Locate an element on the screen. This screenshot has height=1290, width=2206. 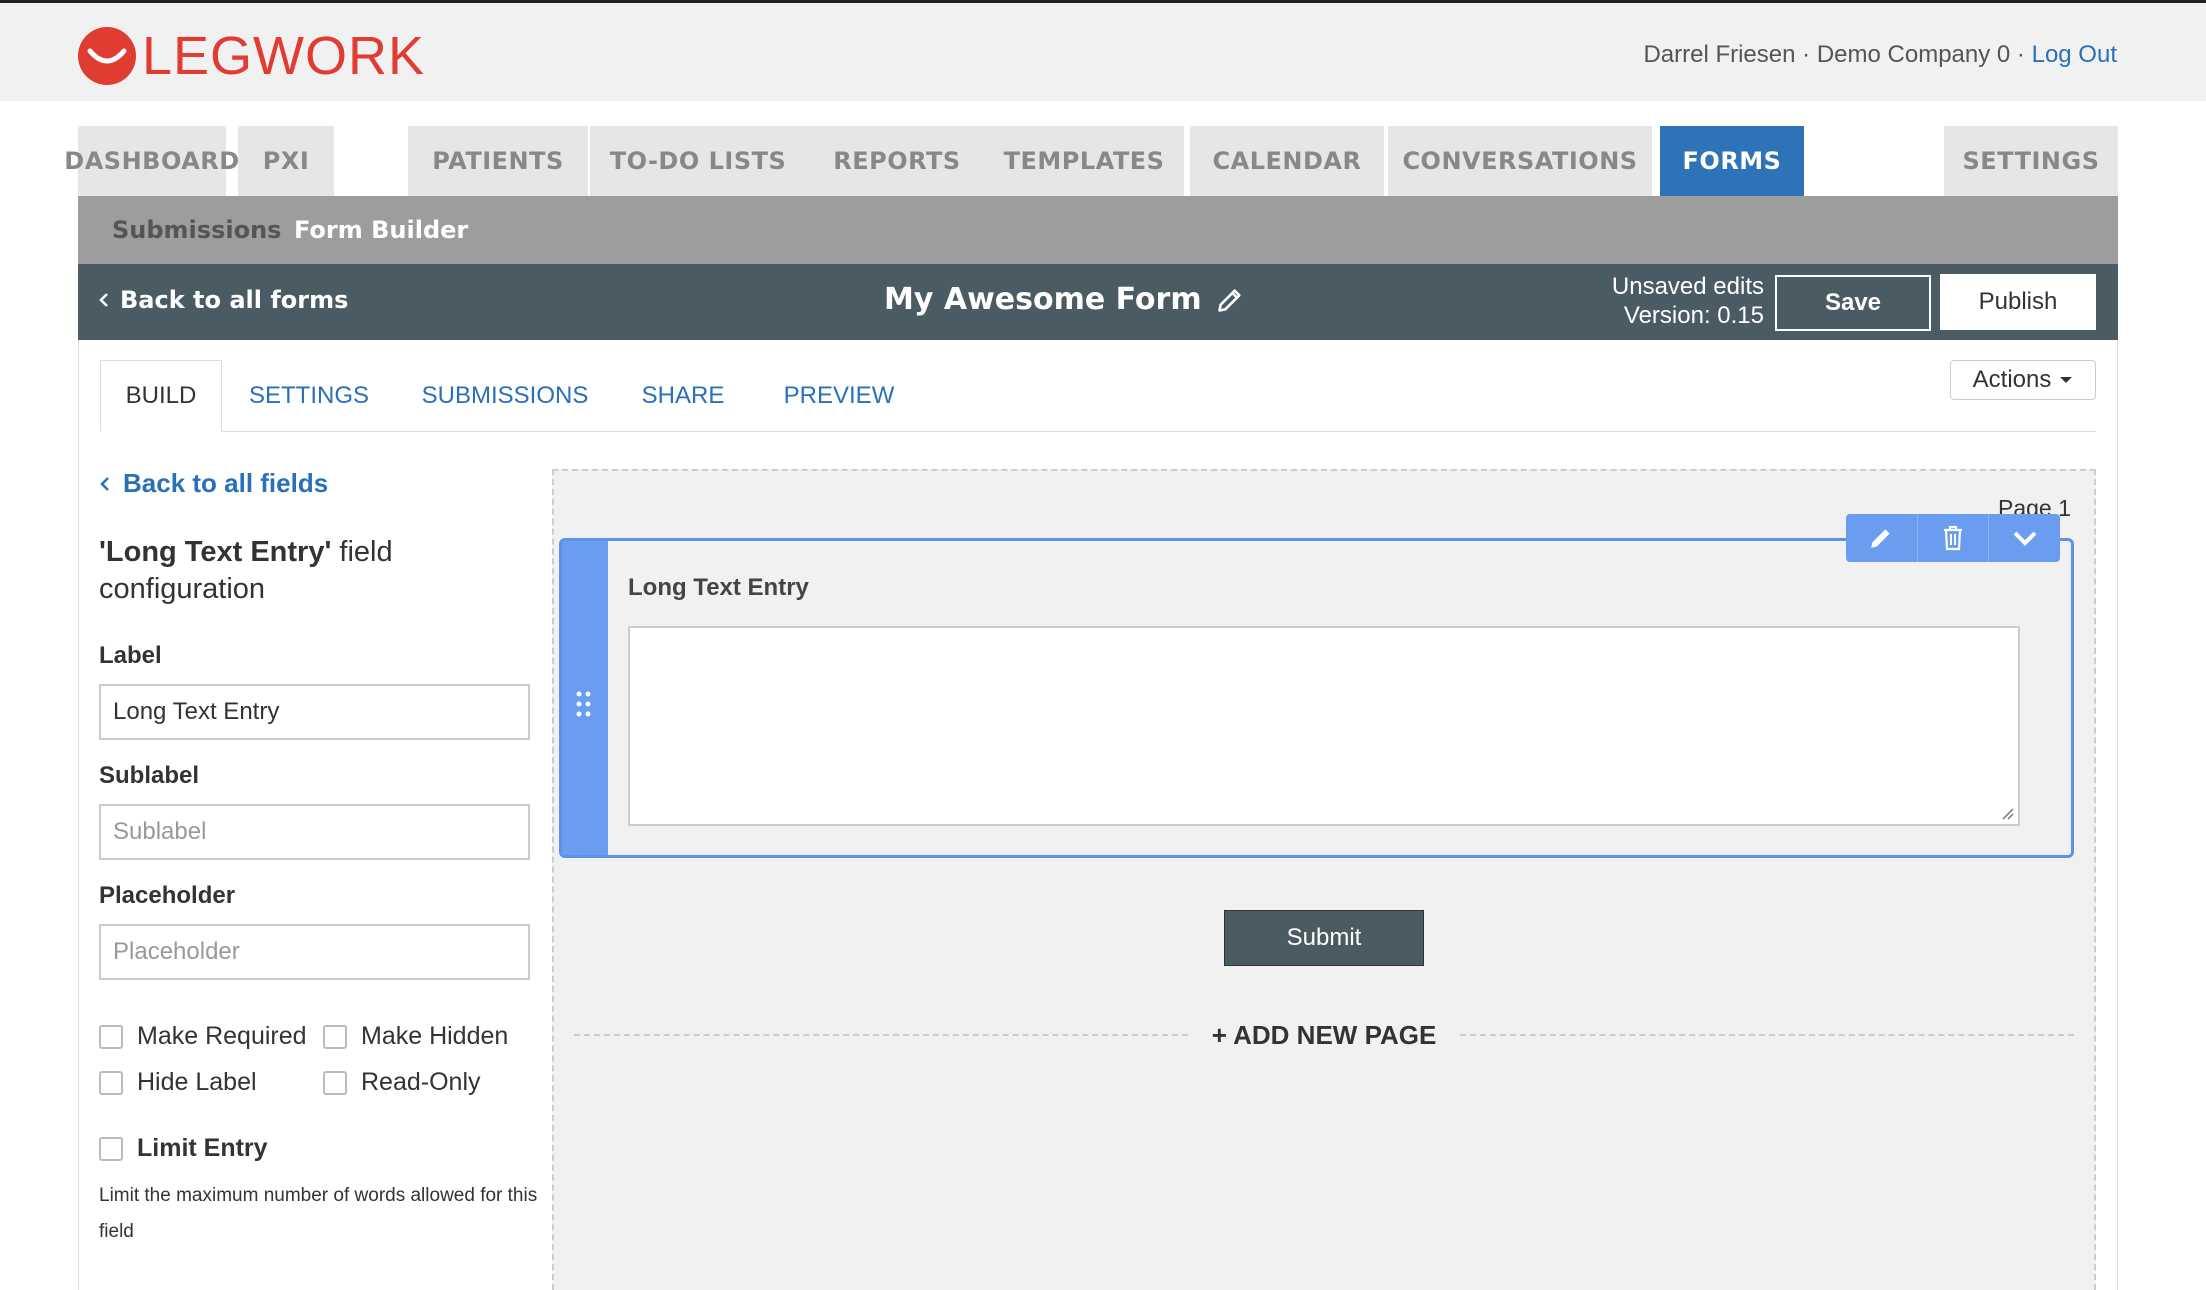
tab-settings: SETTINGS is located at coordinates (309, 396).